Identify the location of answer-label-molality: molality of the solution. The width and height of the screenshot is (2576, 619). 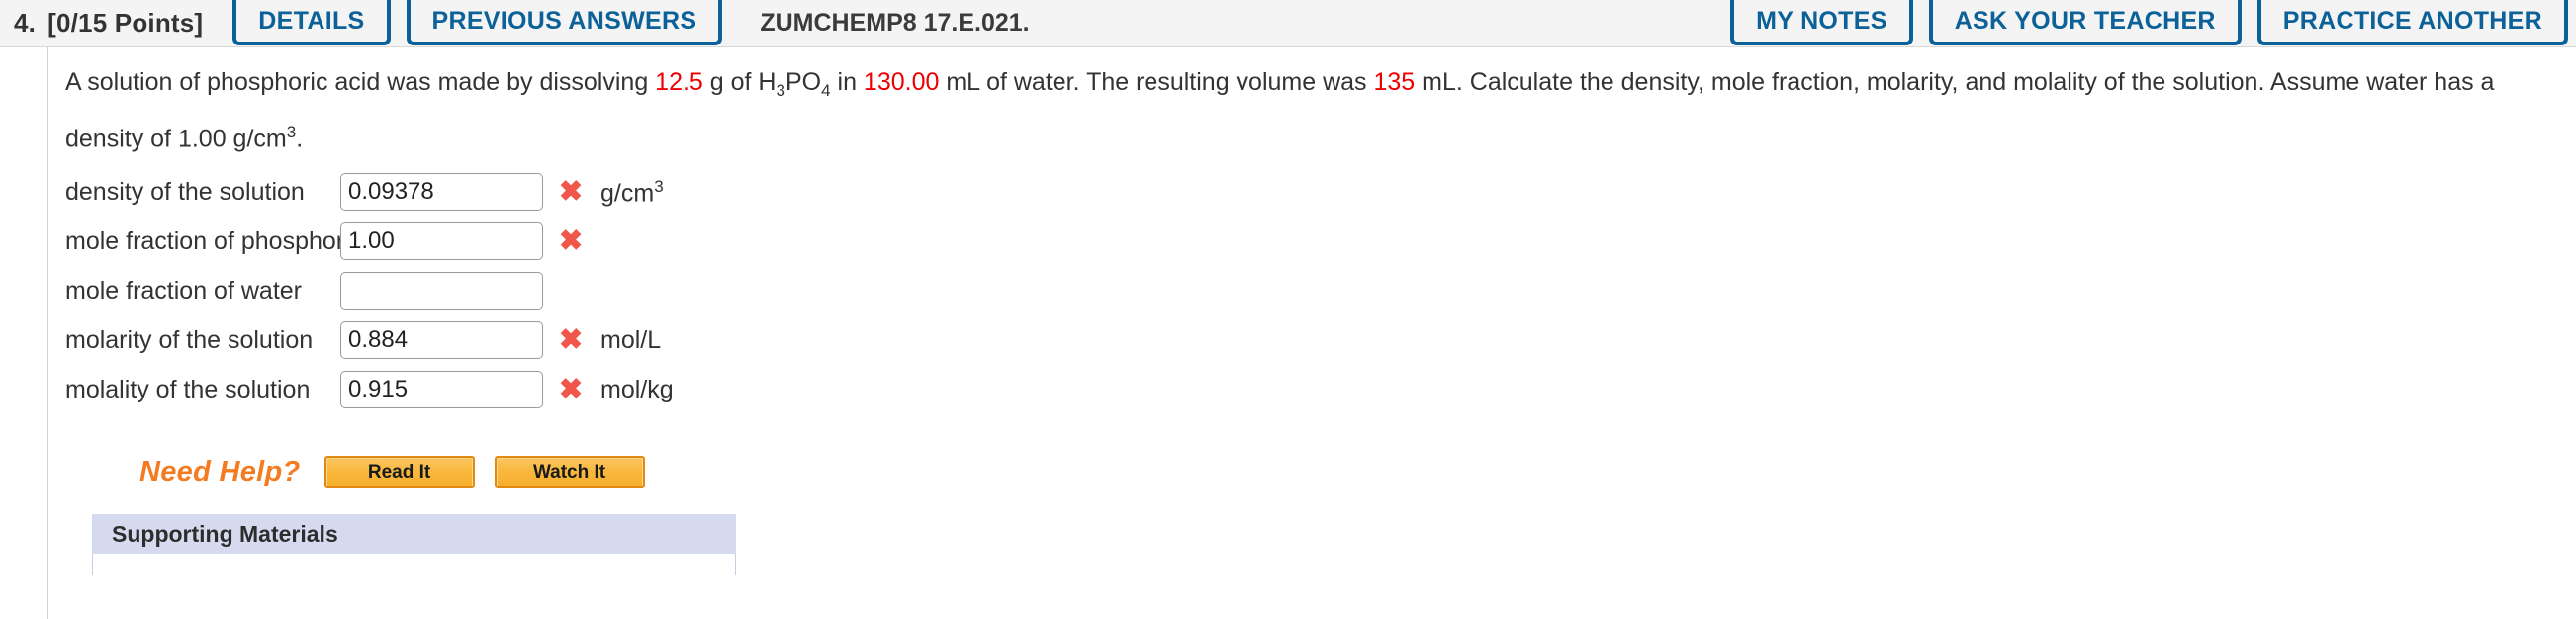
(188, 389).